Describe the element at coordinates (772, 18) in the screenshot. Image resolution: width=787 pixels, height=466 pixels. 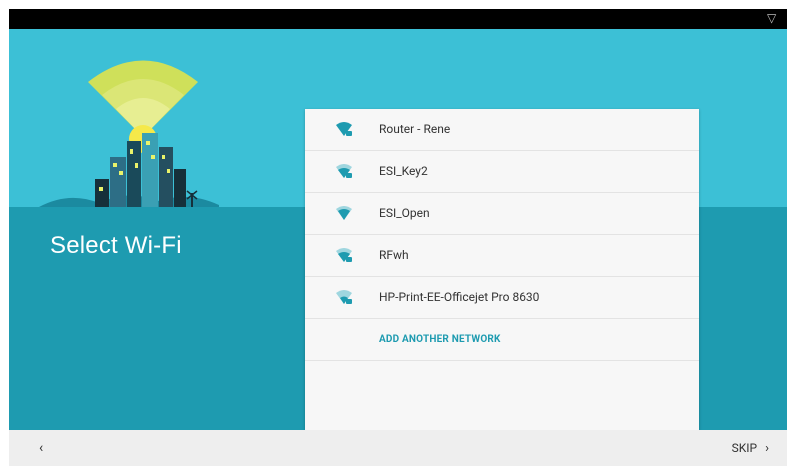
I see `signal-icon: ▽` at that location.